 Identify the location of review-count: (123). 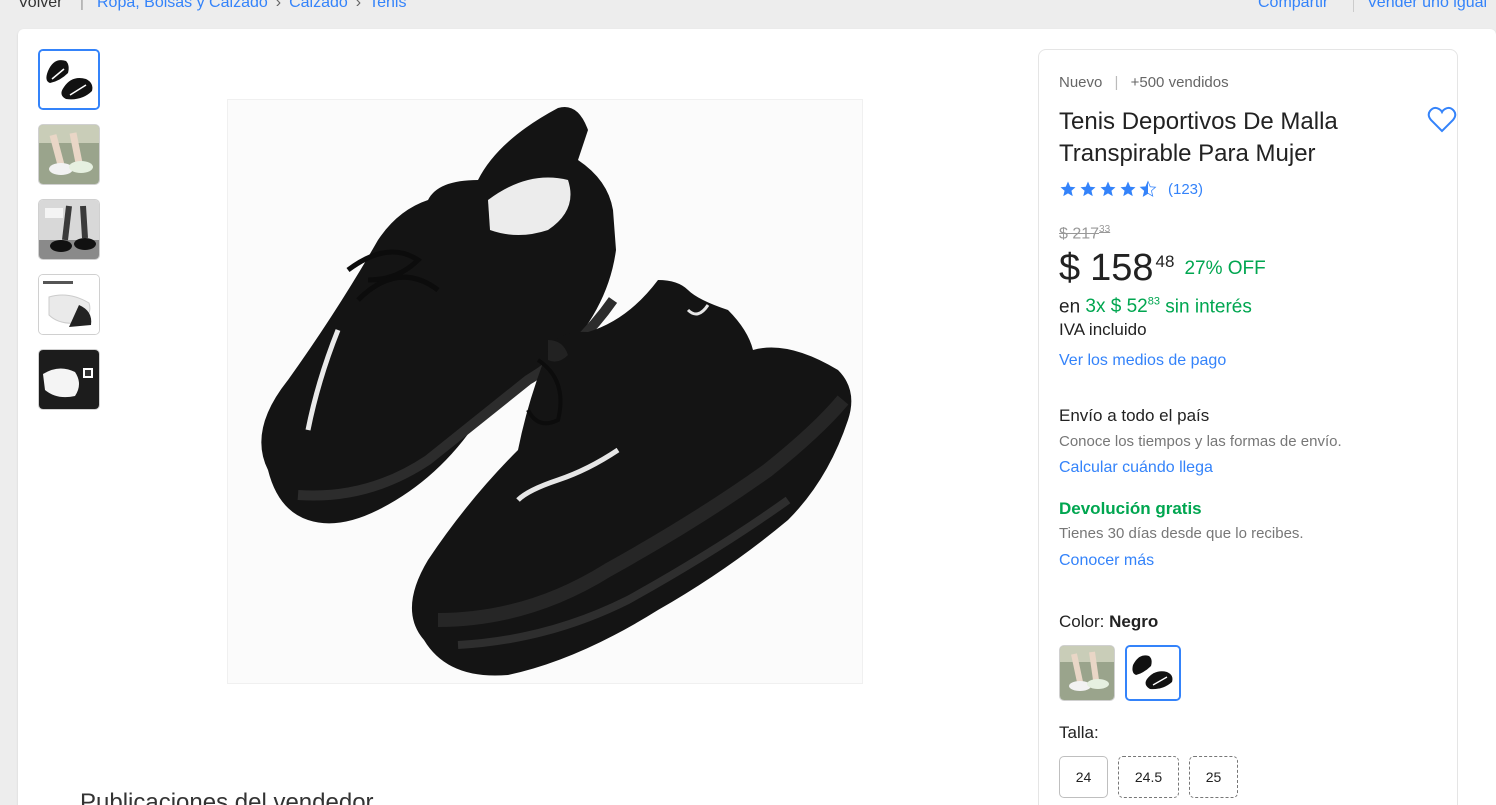
(1185, 189).